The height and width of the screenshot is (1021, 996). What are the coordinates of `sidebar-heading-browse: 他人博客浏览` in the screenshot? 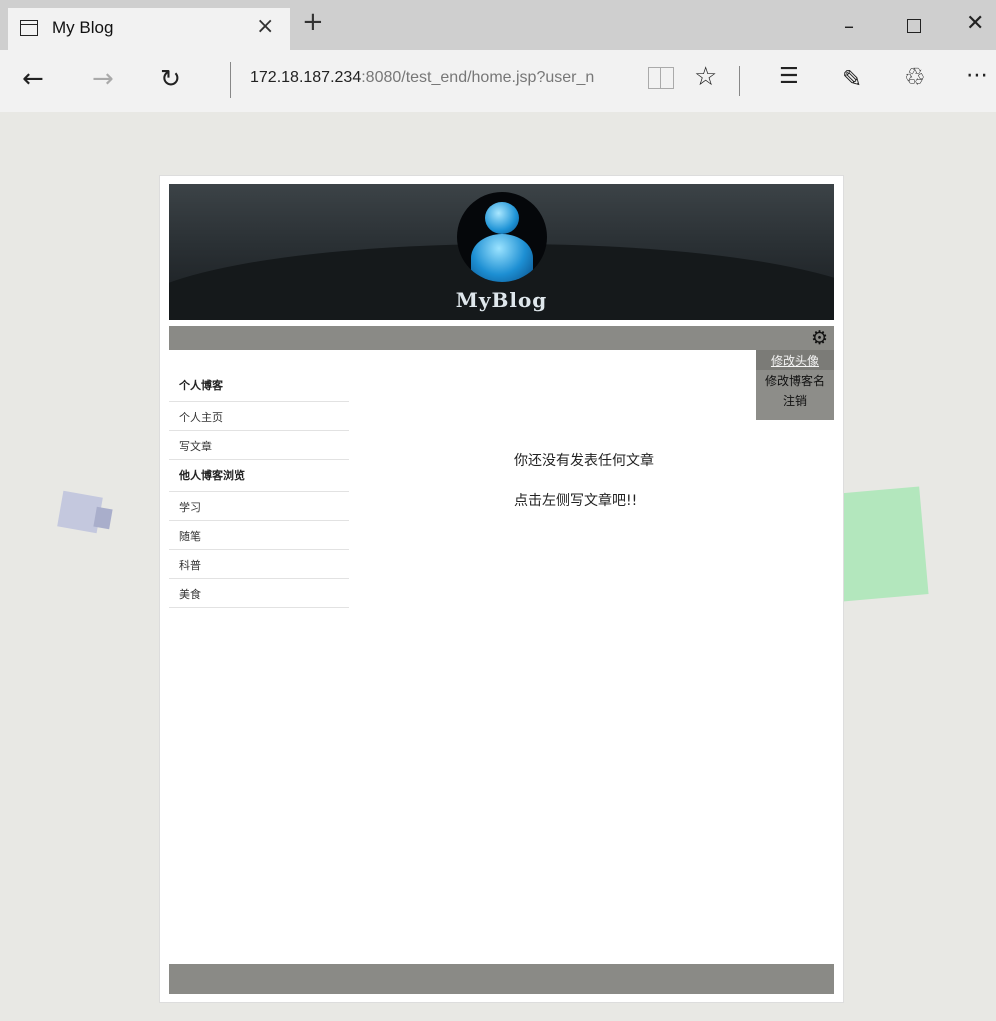 It's located at (259, 476).